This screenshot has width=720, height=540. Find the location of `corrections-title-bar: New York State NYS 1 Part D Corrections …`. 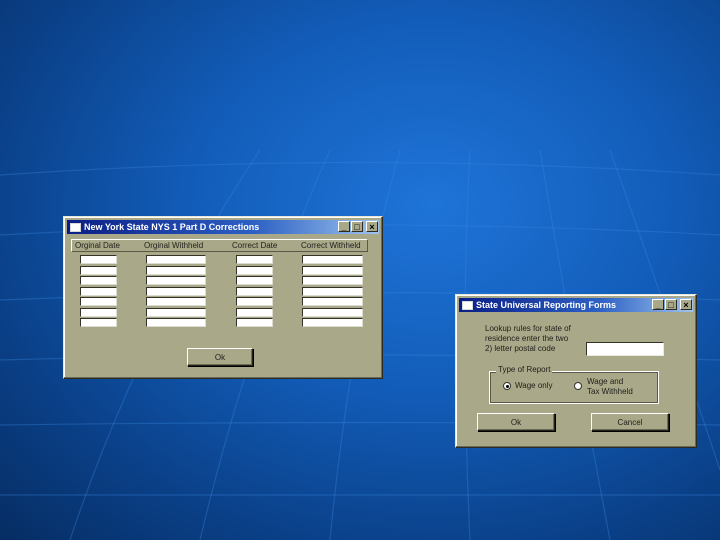

corrections-title-bar: New York State NYS 1 Part D Corrections … is located at coordinates (223, 227).